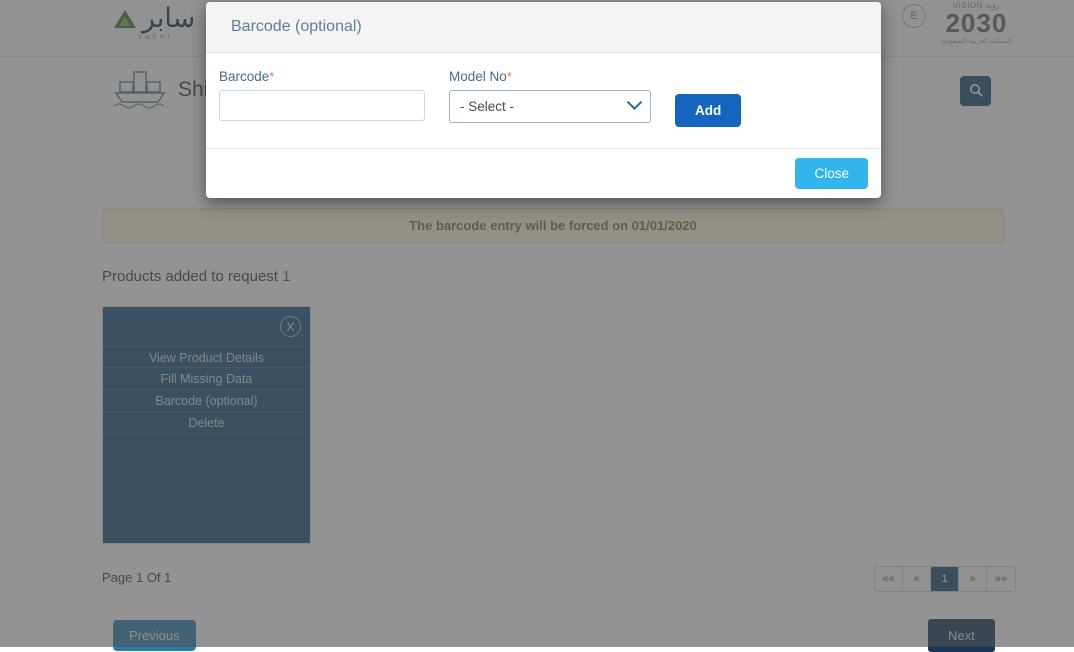 The height and width of the screenshot is (652, 1074). Describe the element at coordinates (244, 76) in the screenshot. I see `barcode-label-text: Barcode` at that location.